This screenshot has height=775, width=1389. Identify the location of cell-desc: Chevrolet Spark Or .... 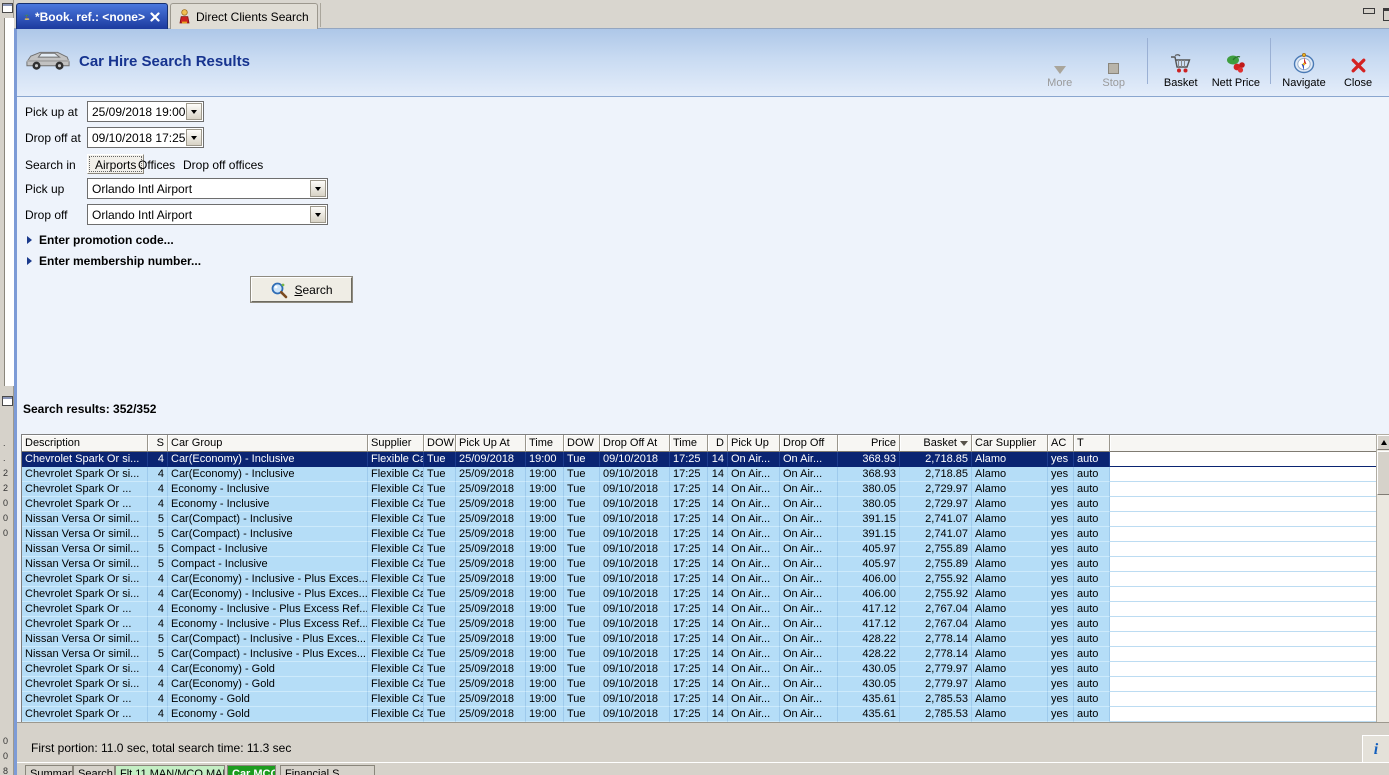
(85, 699).